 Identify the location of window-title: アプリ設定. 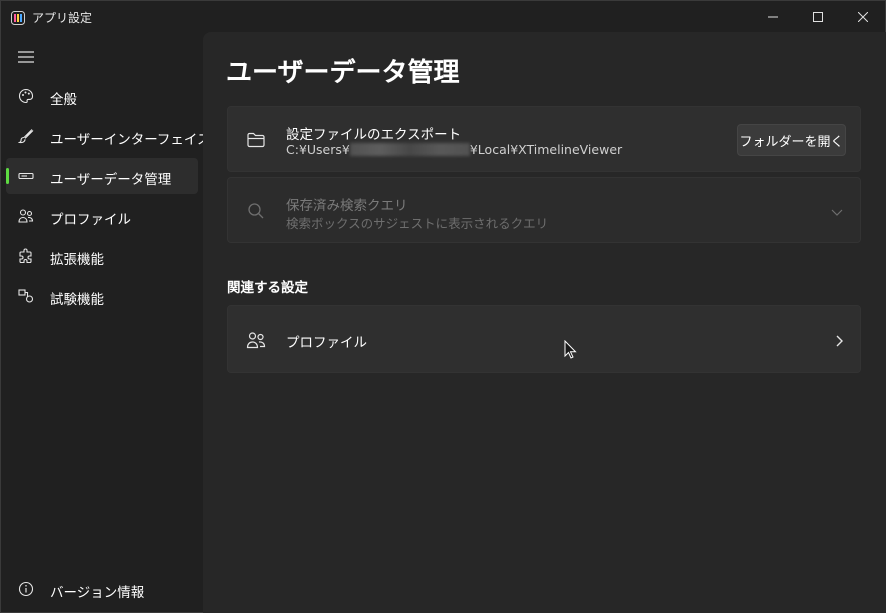
(62, 18).